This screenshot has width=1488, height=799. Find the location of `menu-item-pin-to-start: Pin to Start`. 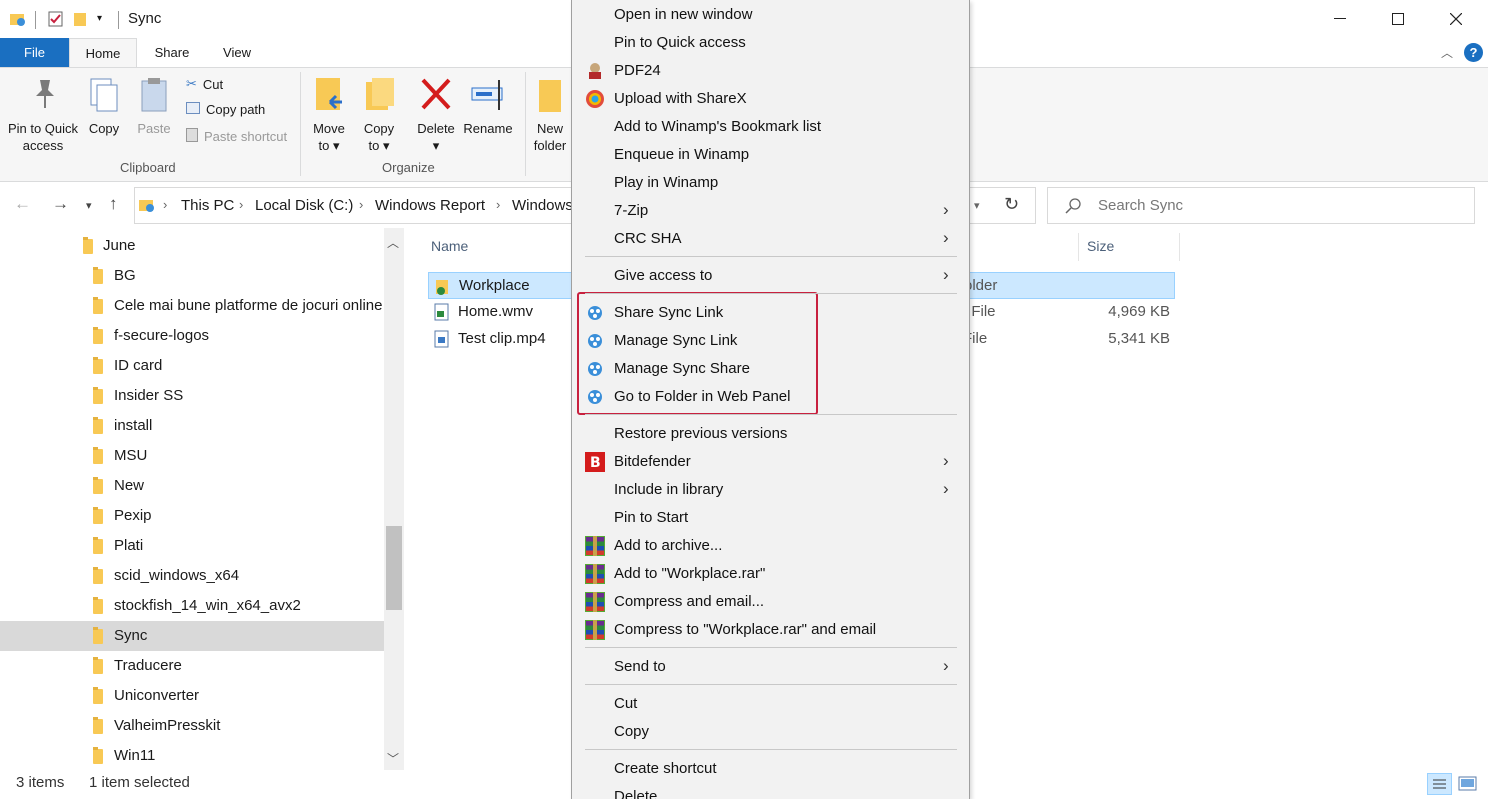

menu-item-pin-to-start: Pin to Start is located at coordinates (770, 518).